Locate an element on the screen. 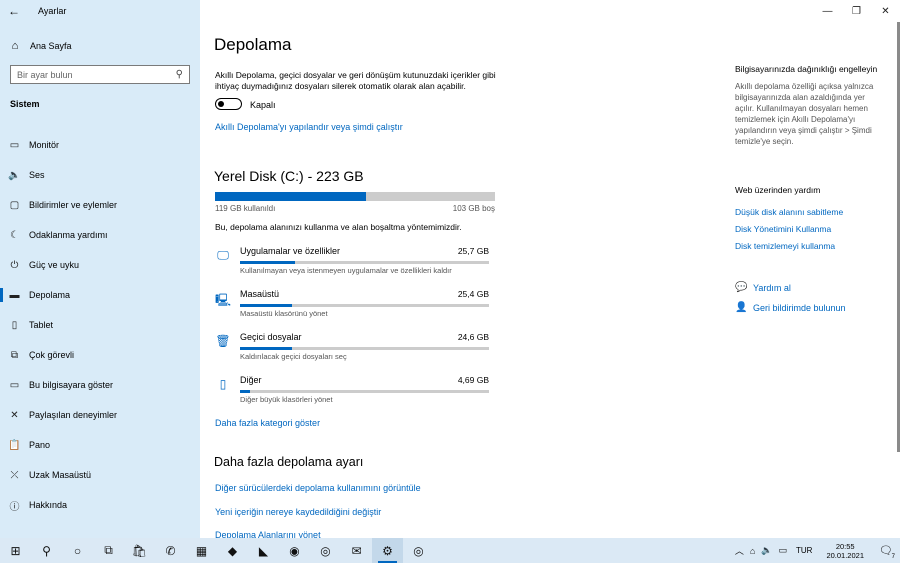 Image resolution: width=900 pixels, height=563 pixels. store-icon: 🛍 is located at coordinates (139, 550).